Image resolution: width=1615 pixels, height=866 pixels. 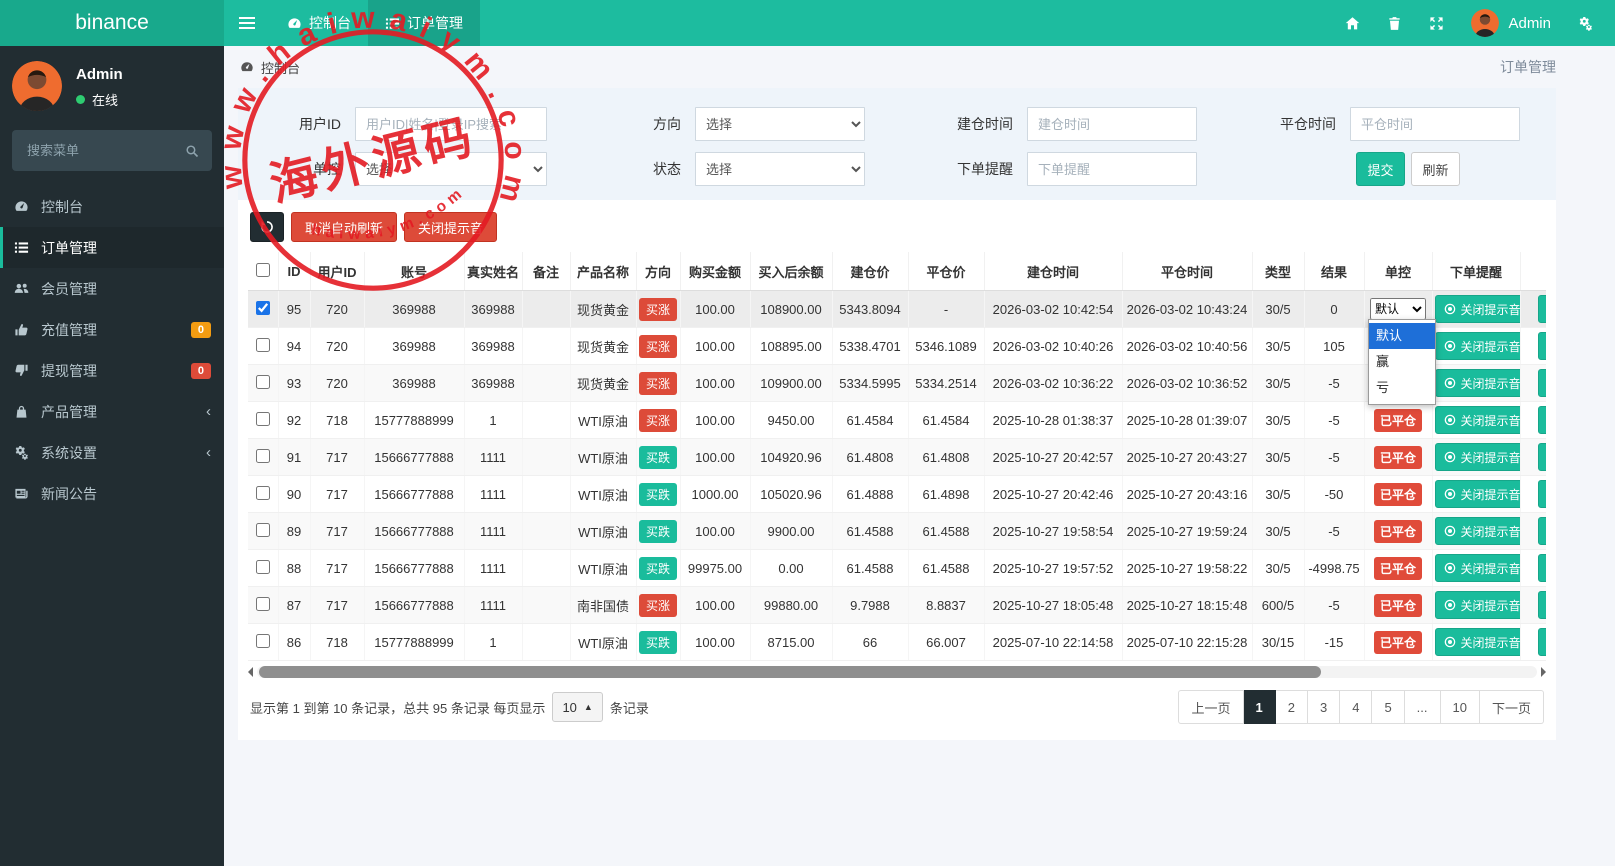 I want to click on select-all-checkbox, so click(x=262, y=269).